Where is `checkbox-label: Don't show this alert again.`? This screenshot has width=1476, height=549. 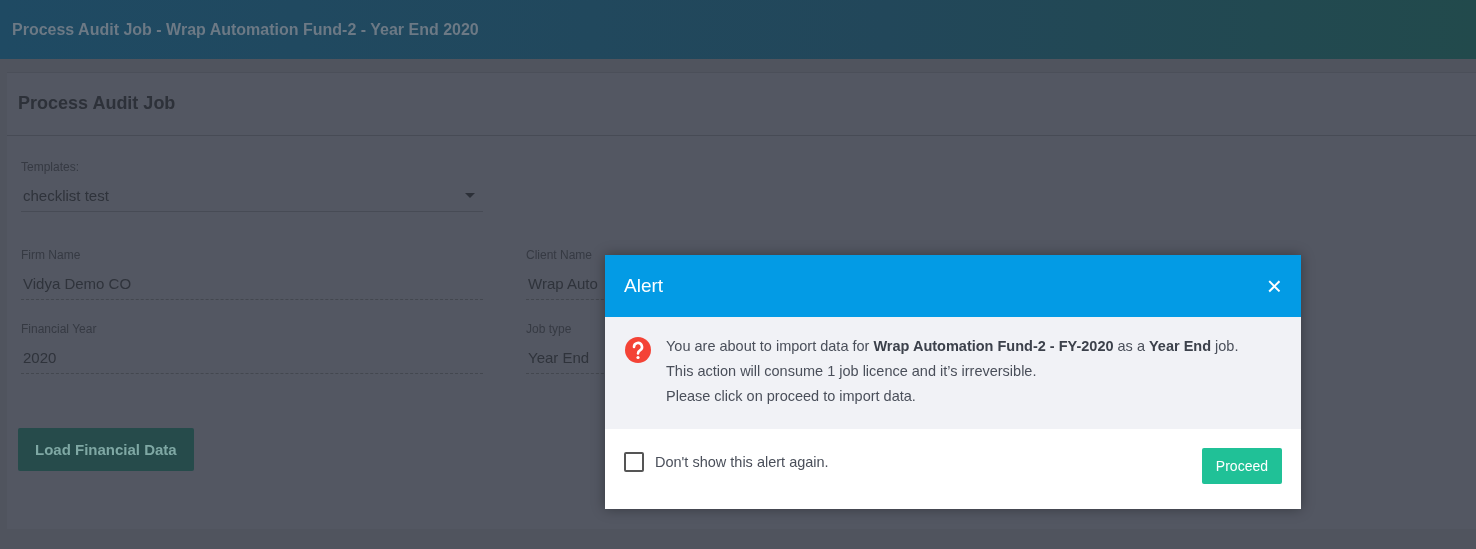
checkbox-label: Don't show this alert again. is located at coordinates (742, 462).